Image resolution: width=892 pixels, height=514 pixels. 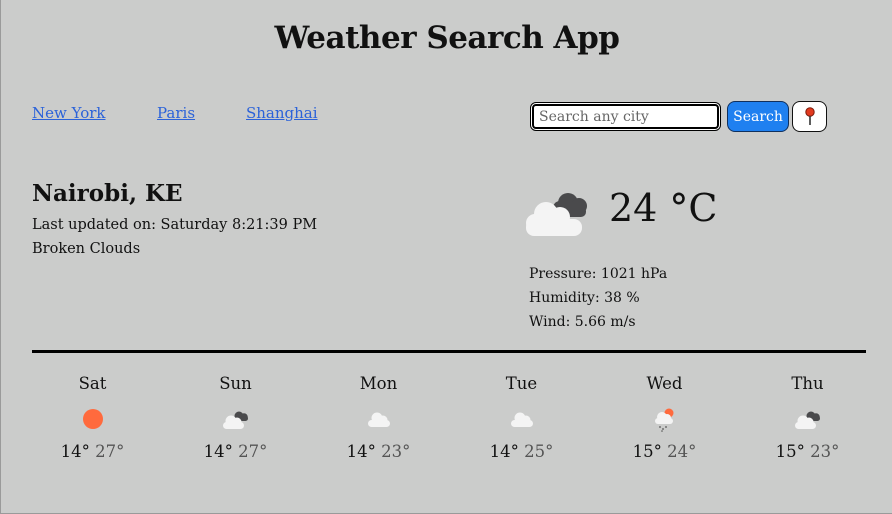 What do you see at coordinates (378, 451) in the screenshot?
I see `forecast-temps: 14° 23°` at bounding box center [378, 451].